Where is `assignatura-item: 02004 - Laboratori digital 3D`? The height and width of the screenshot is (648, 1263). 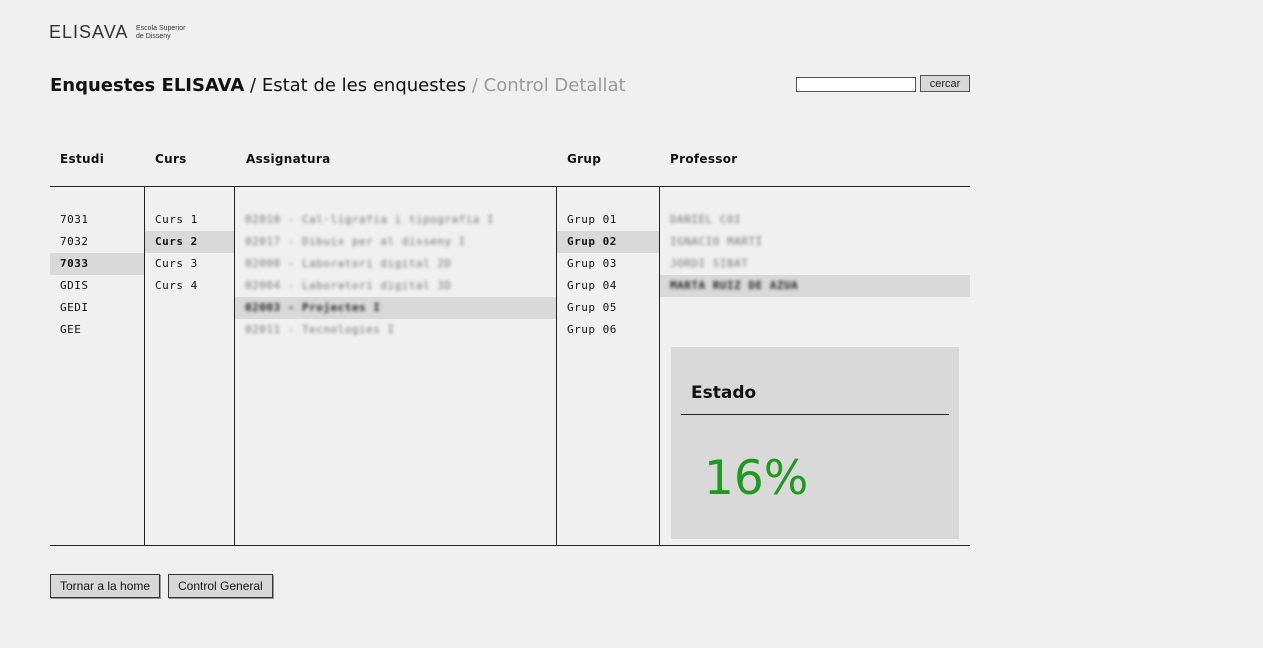
assignatura-item: 02004 - Laboratori digital 3D is located at coordinates (395, 286).